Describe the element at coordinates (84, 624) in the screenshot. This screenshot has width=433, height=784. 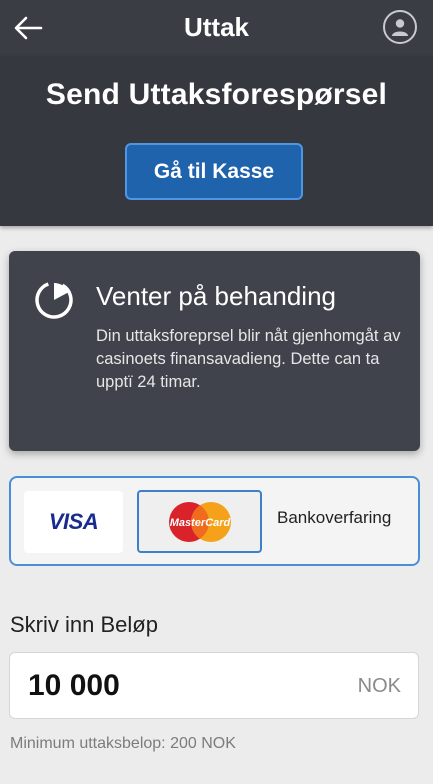
I see `amount-label: Skriv inn Beløp` at that location.